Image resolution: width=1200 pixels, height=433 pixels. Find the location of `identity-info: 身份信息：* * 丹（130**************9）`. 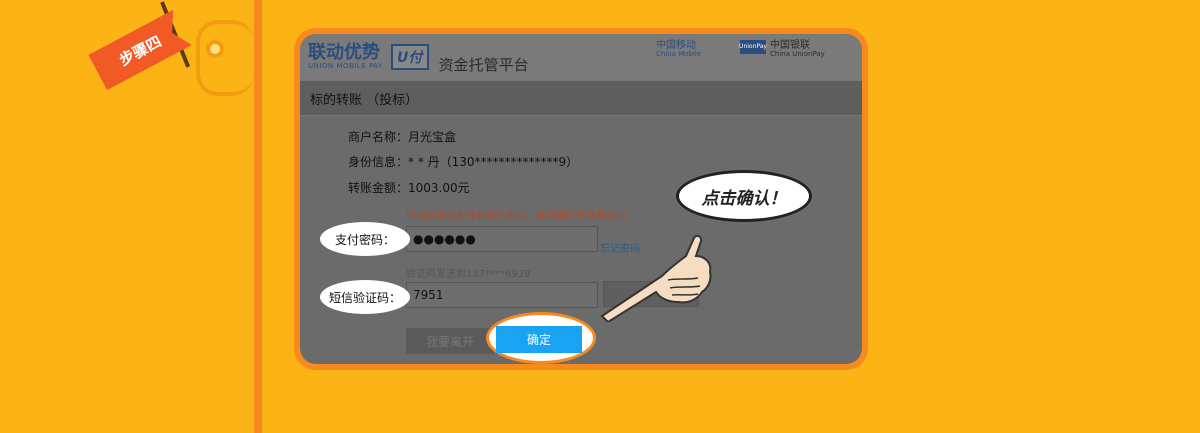

identity-info: 身份信息：* * 丹（130**************9） is located at coordinates (463, 162).